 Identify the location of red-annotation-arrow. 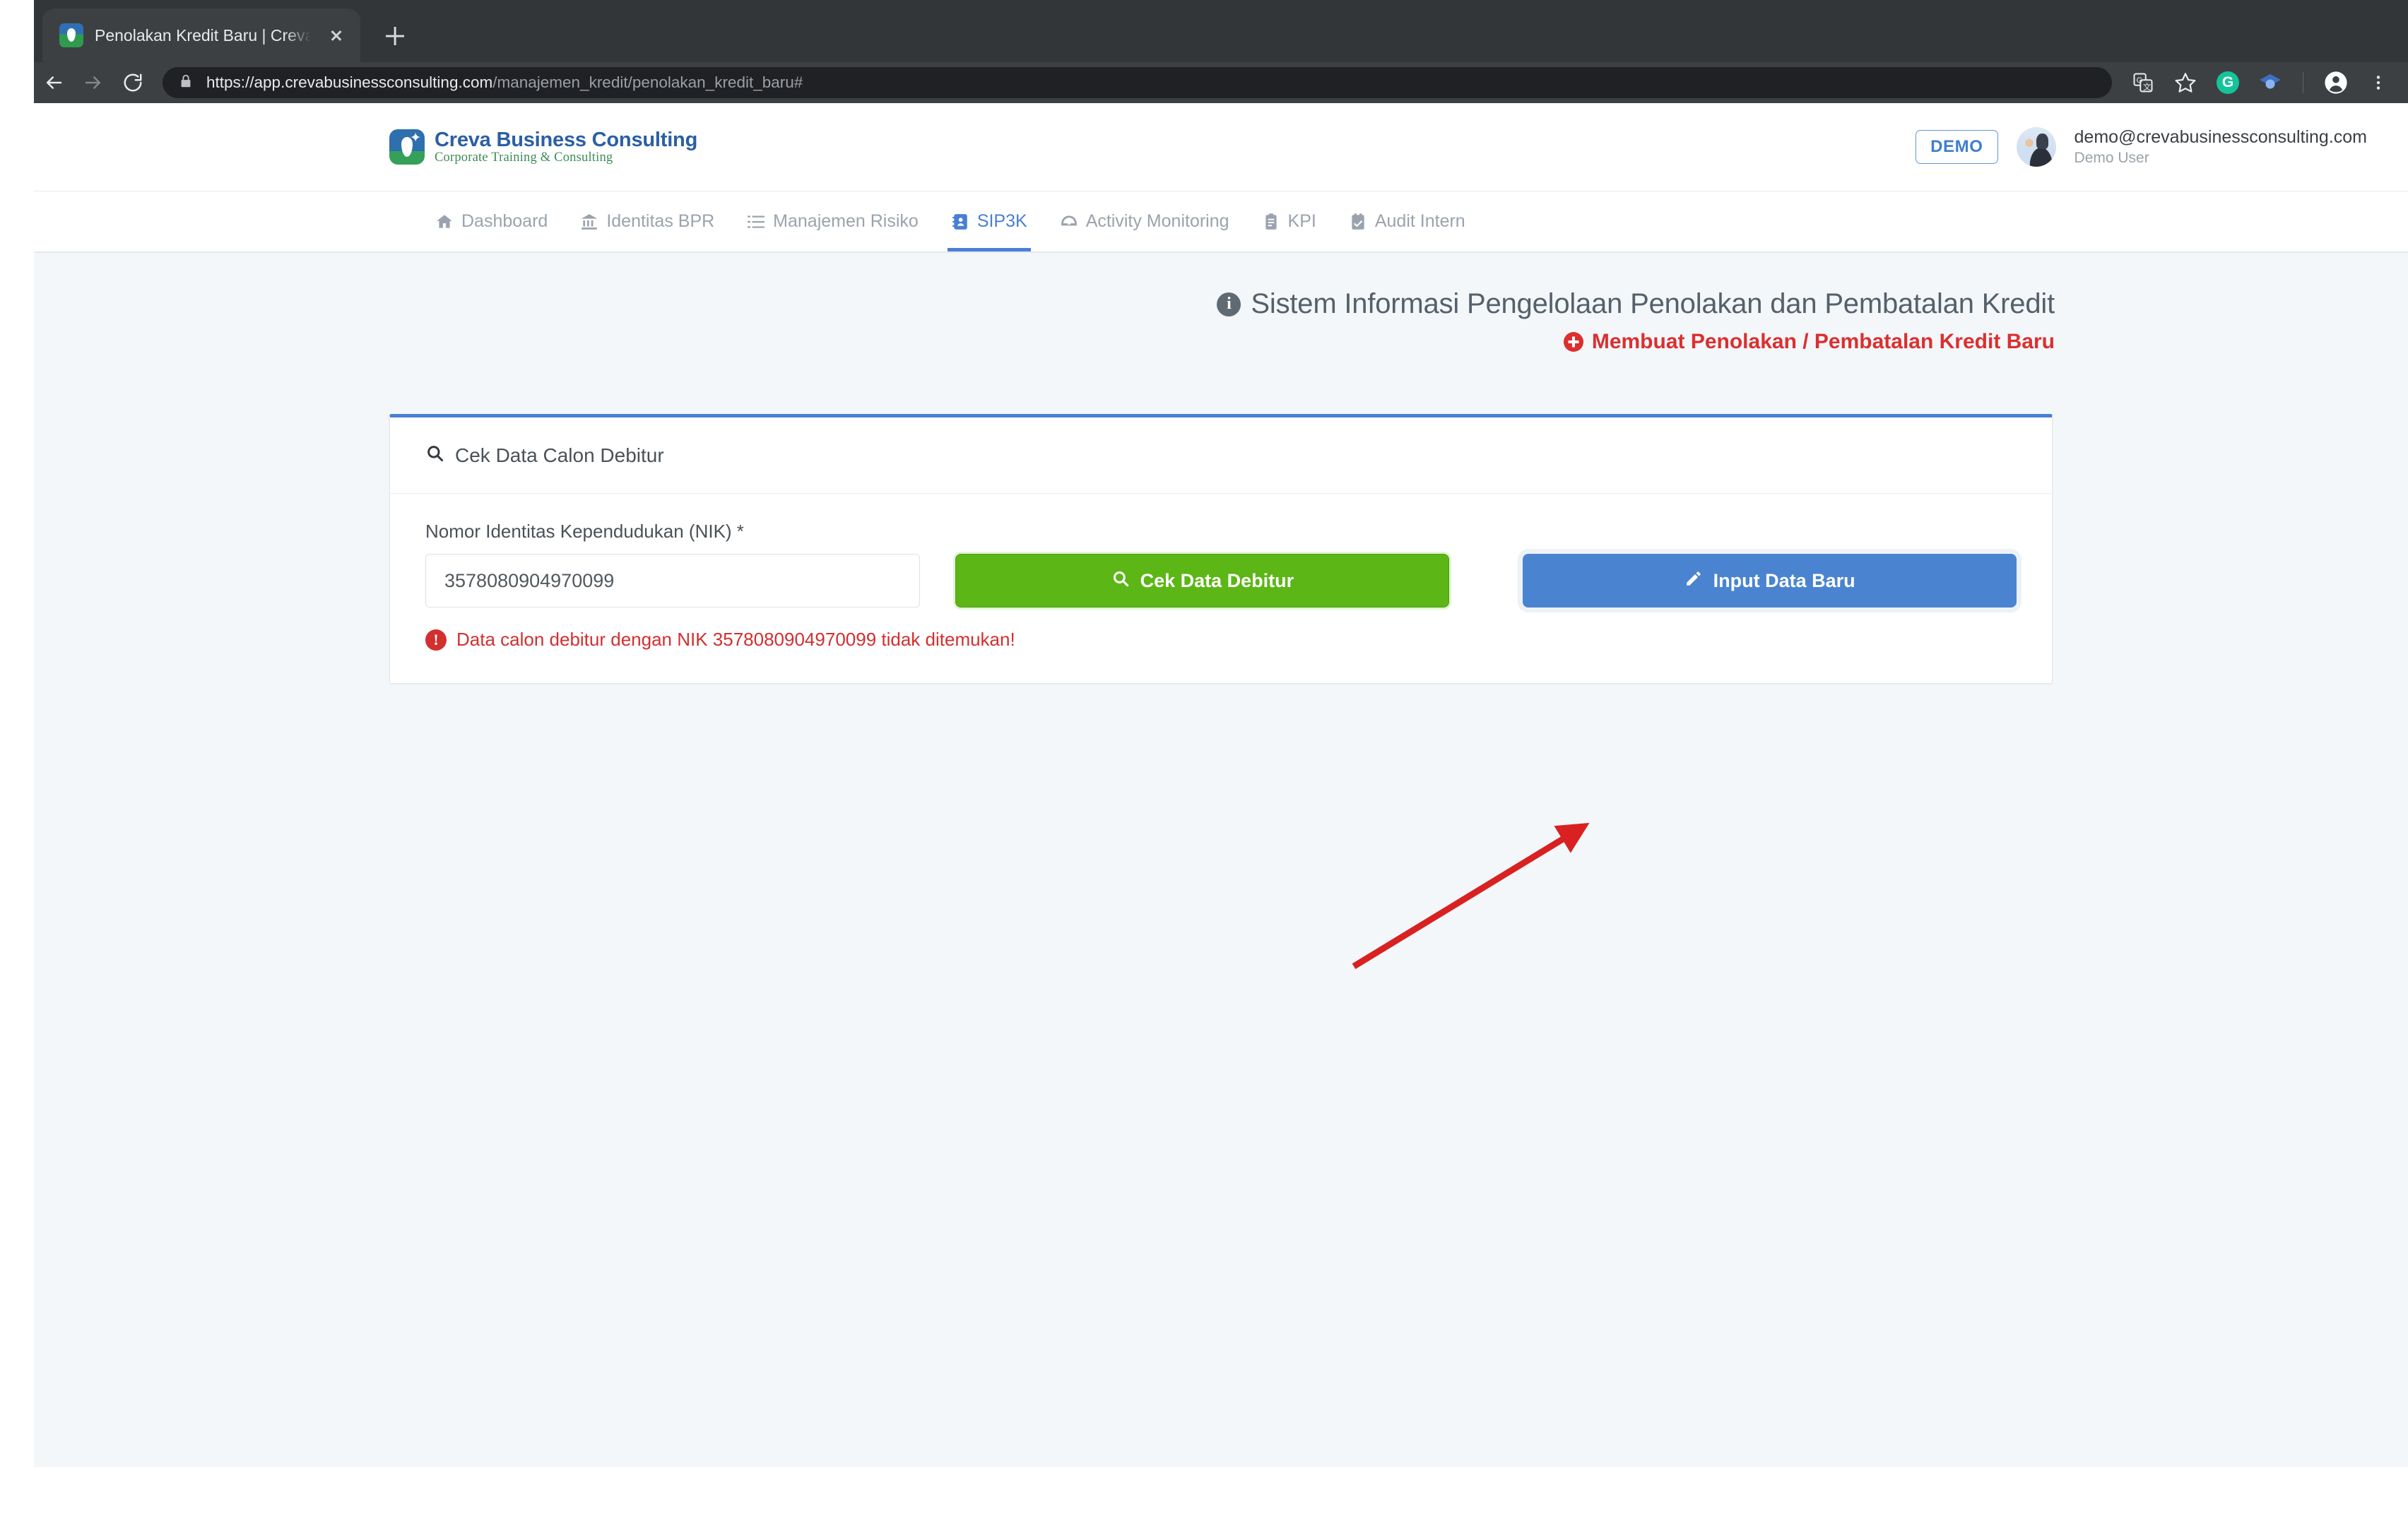
(1471, 895).